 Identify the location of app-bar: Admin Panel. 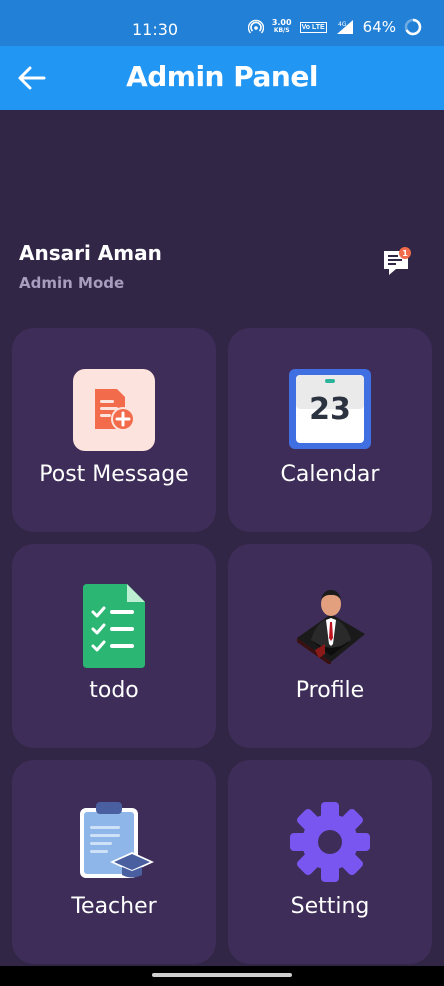
(222, 78).